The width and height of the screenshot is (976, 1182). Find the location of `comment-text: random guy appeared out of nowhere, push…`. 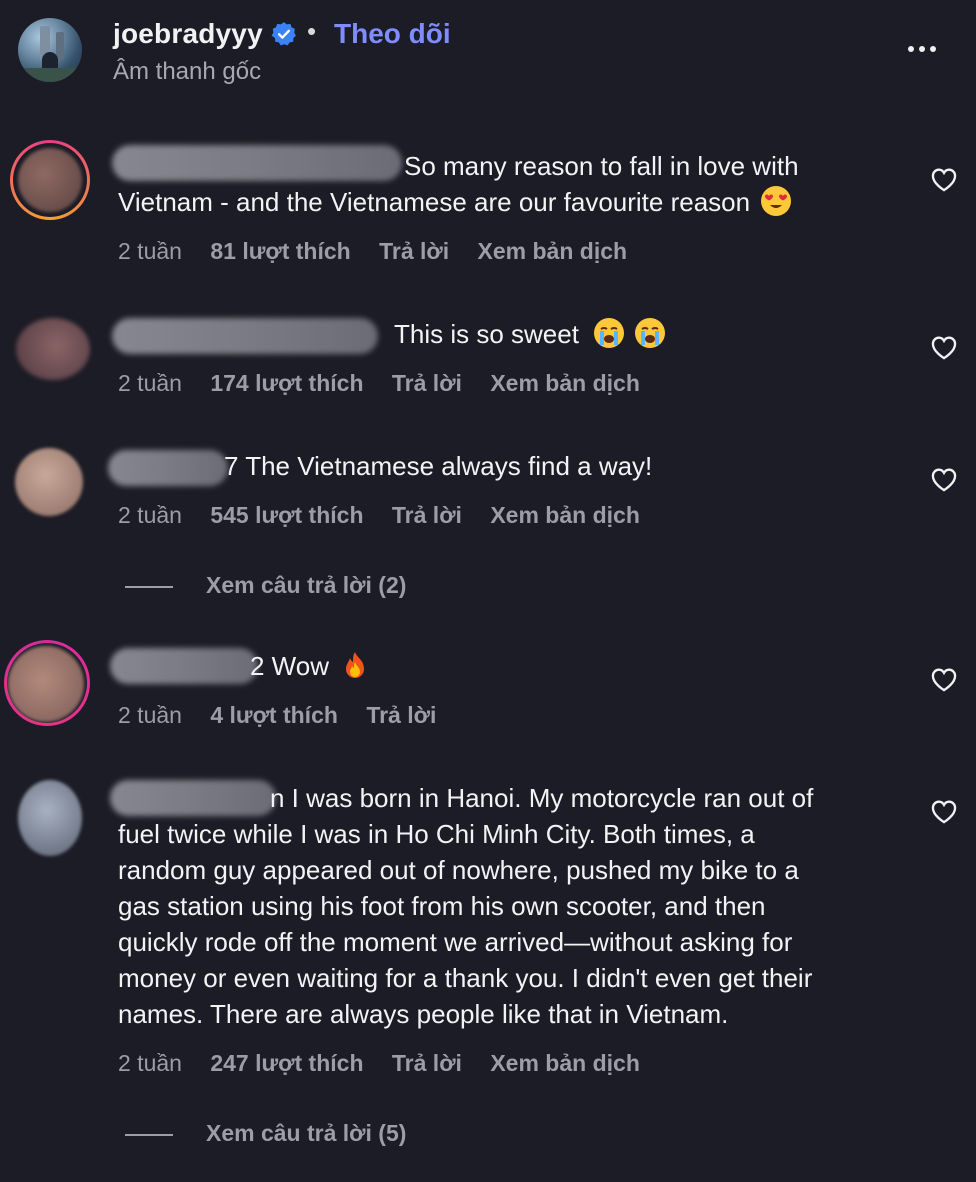

comment-text: random guy appeared out of nowhere, push… is located at coordinates (458, 870).